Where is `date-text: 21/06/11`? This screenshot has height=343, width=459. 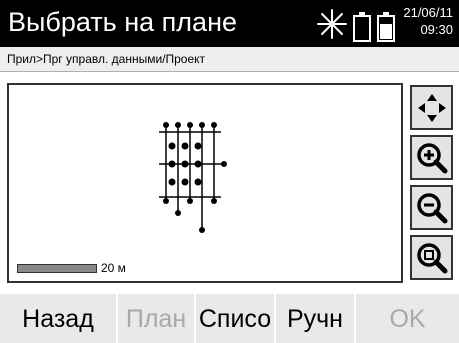
date-text: 21/06/11 is located at coordinates (428, 12).